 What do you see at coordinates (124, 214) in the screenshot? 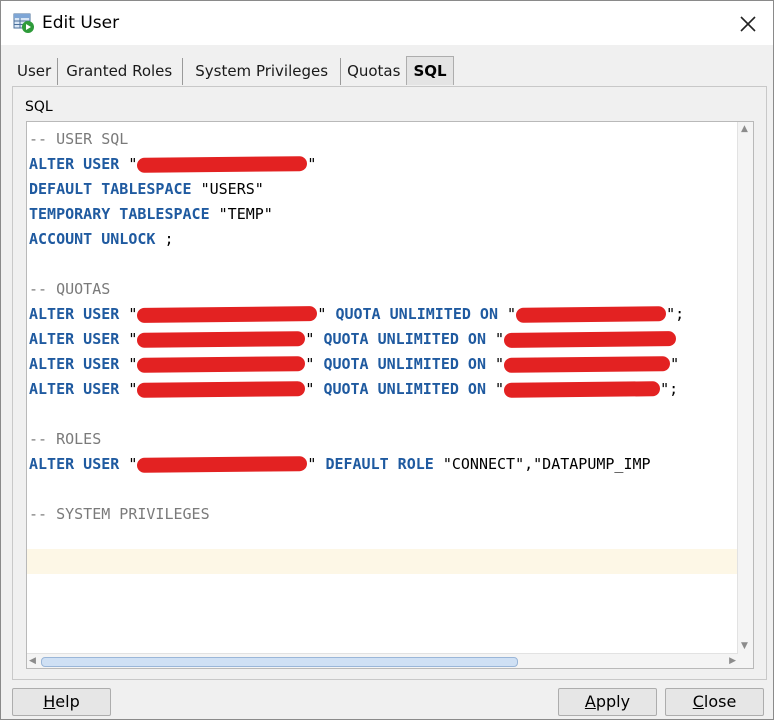
I see `sql-keyword: TEMPORARY TABLESPACE` at bounding box center [124, 214].